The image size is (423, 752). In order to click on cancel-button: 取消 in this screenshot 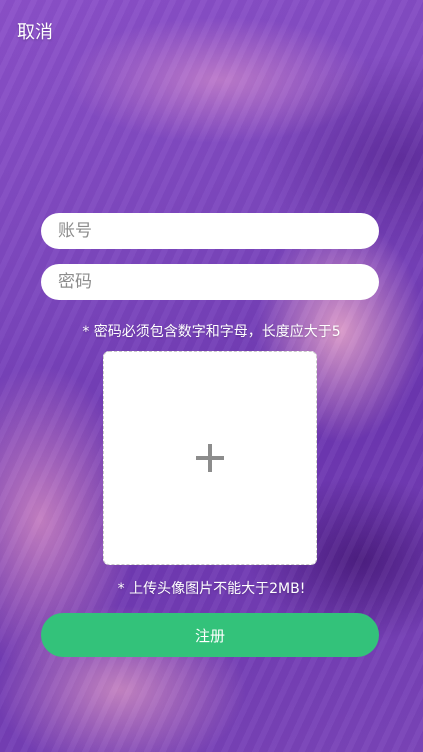, I will do `click(35, 31)`.